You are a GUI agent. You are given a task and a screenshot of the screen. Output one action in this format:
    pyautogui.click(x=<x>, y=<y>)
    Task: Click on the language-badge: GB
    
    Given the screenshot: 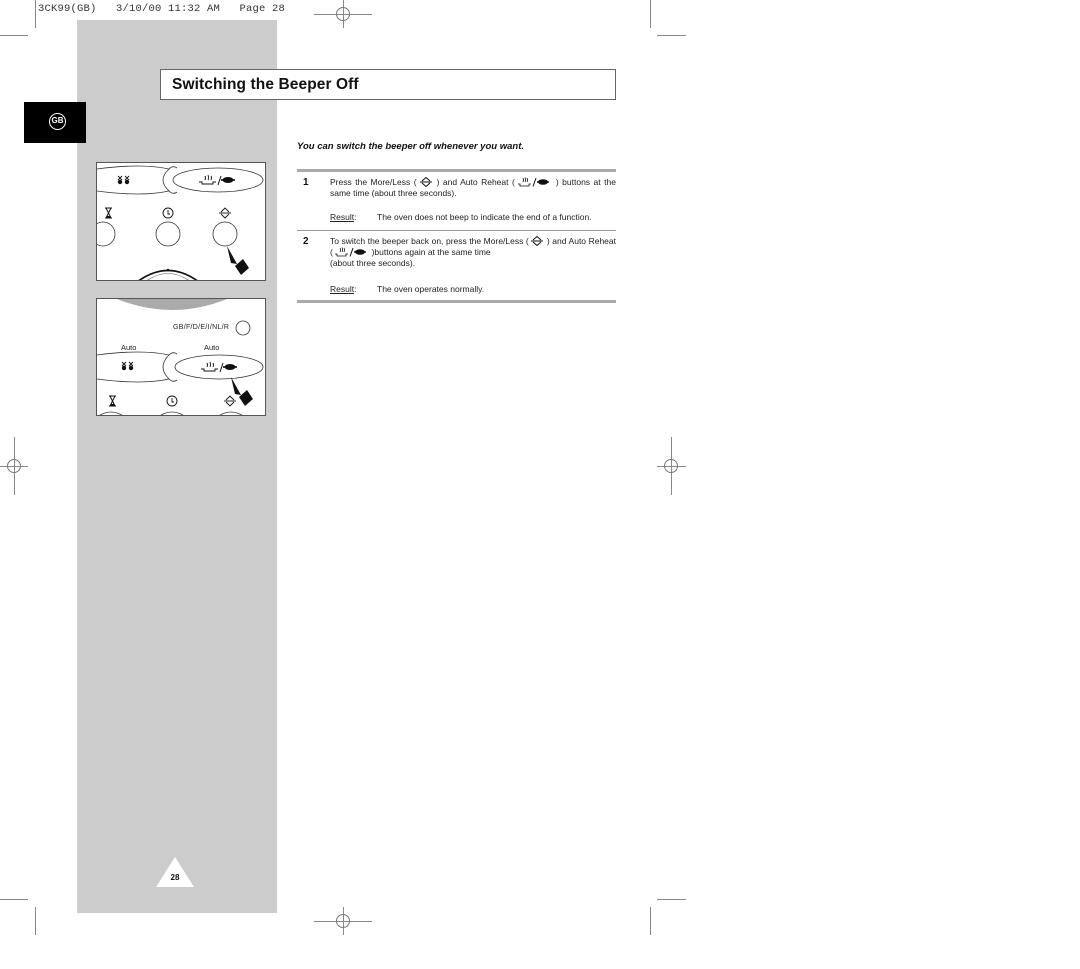 What is the action you would take?
    pyautogui.click(x=57, y=121)
    